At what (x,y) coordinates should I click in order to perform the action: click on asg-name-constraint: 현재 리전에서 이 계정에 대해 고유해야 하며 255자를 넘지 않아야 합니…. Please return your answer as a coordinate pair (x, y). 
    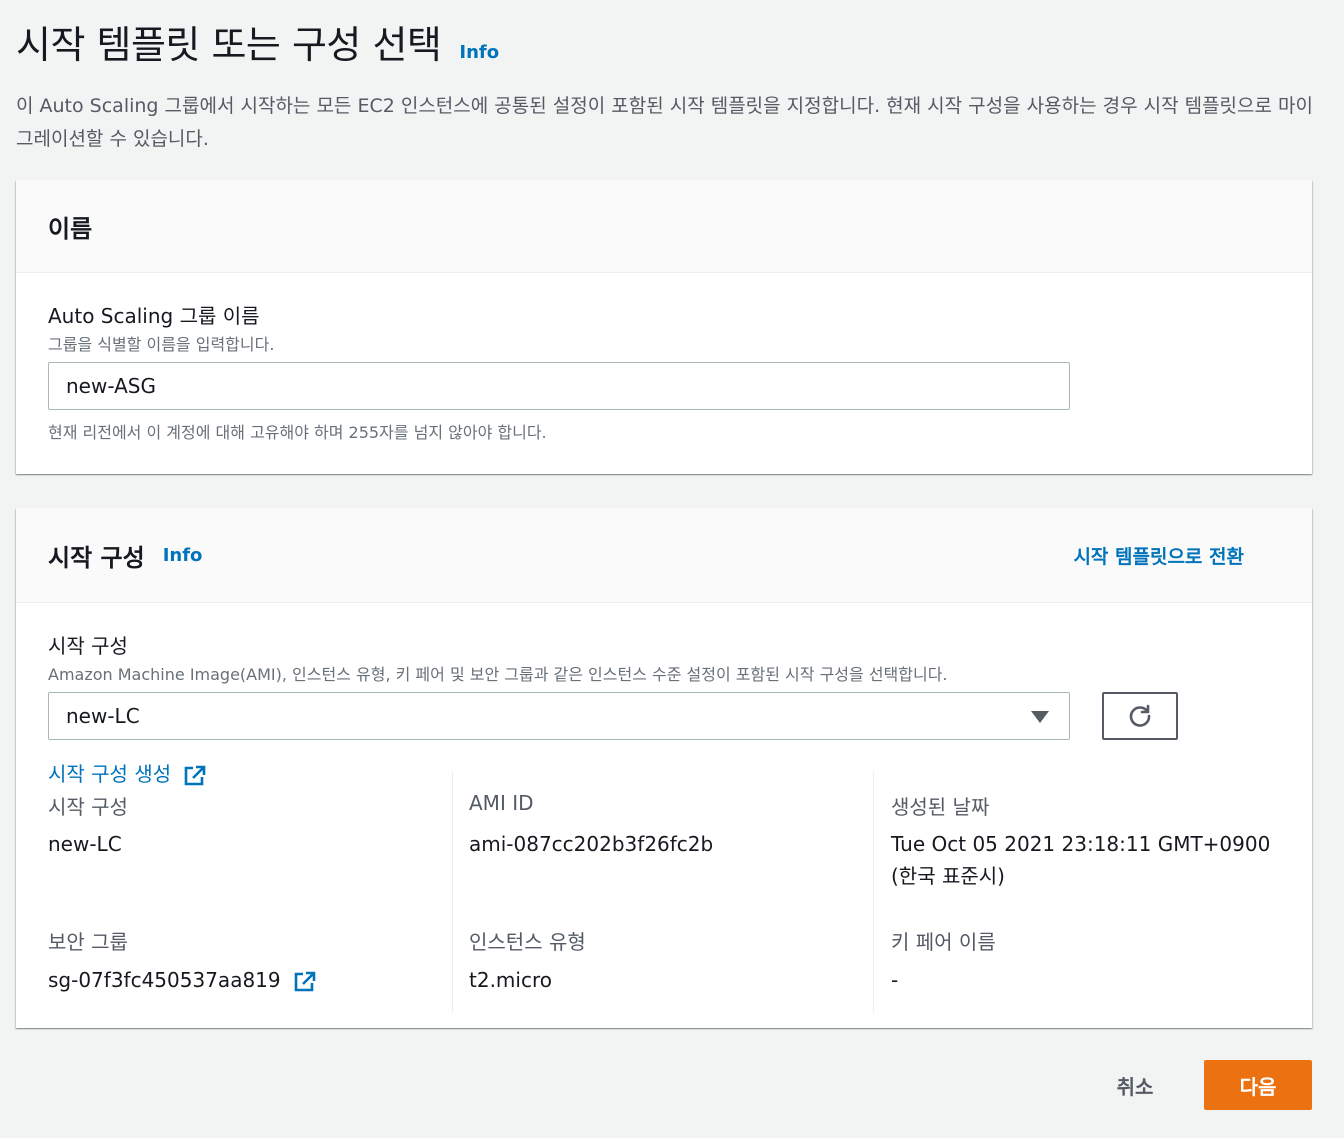
    Looking at the image, I should click on (297, 432).